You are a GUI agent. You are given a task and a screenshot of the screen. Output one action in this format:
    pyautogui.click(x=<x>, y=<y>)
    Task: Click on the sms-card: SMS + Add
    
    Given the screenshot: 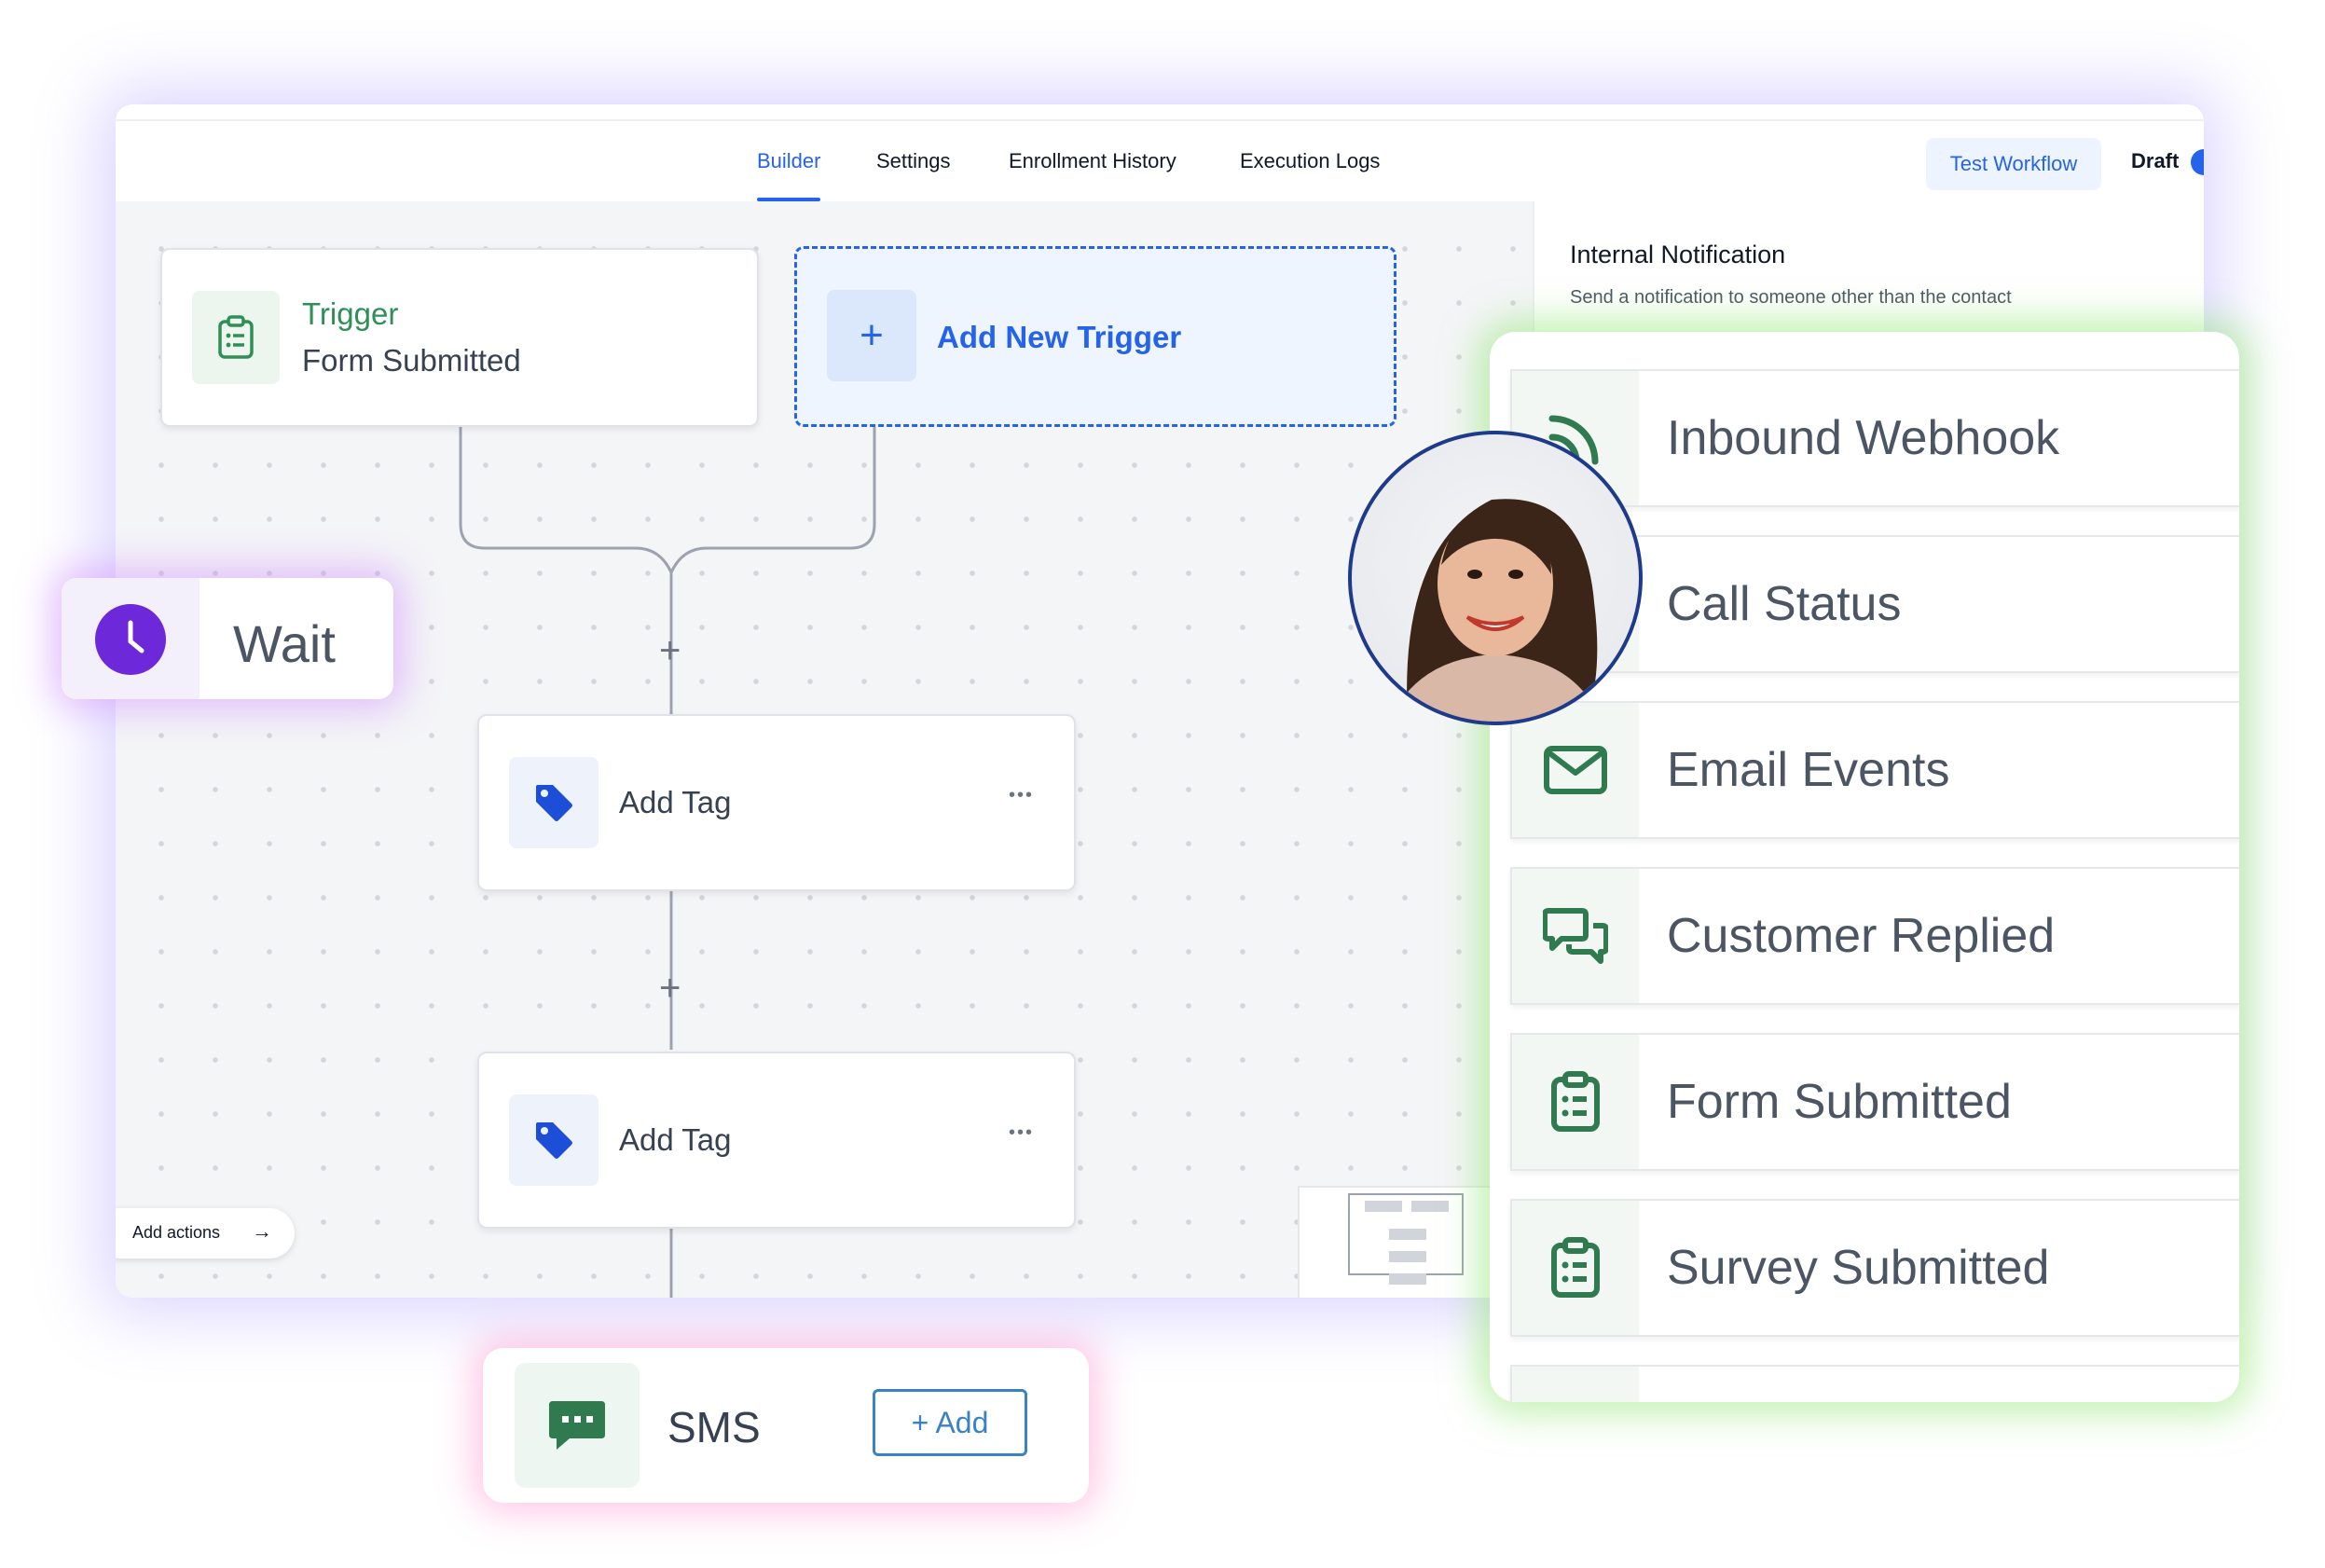 What is the action you would take?
    pyautogui.click(x=786, y=1425)
    